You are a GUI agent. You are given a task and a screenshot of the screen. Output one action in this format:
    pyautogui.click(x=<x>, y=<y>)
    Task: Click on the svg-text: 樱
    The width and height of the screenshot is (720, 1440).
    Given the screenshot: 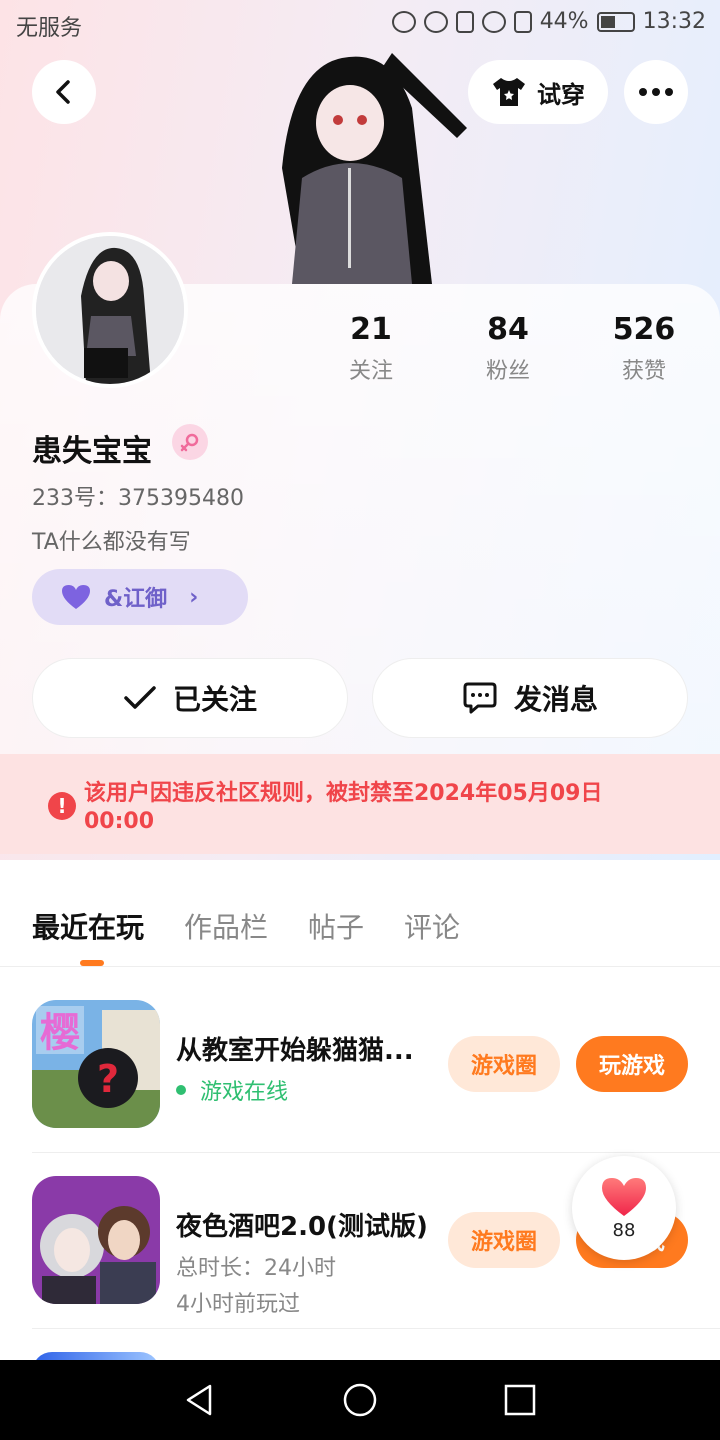 What is the action you would take?
    pyautogui.click(x=60, y=1033)
    